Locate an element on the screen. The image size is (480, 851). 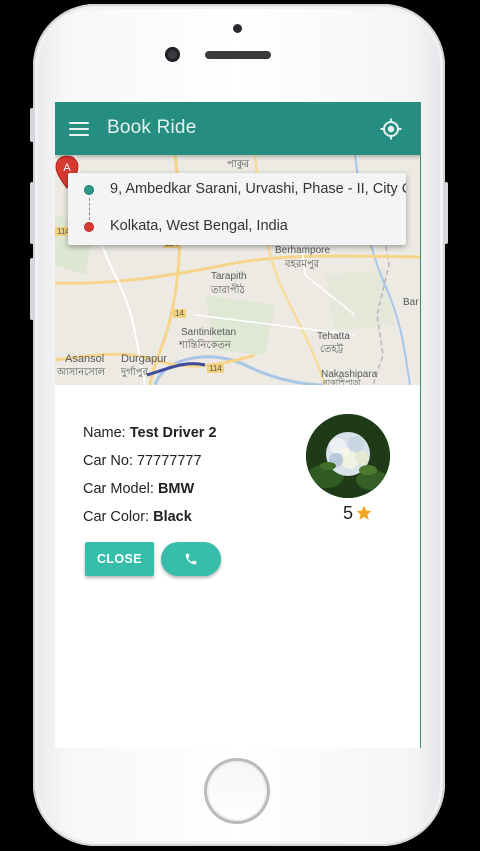
proximity-sensor is located at coordinates (237, 28).